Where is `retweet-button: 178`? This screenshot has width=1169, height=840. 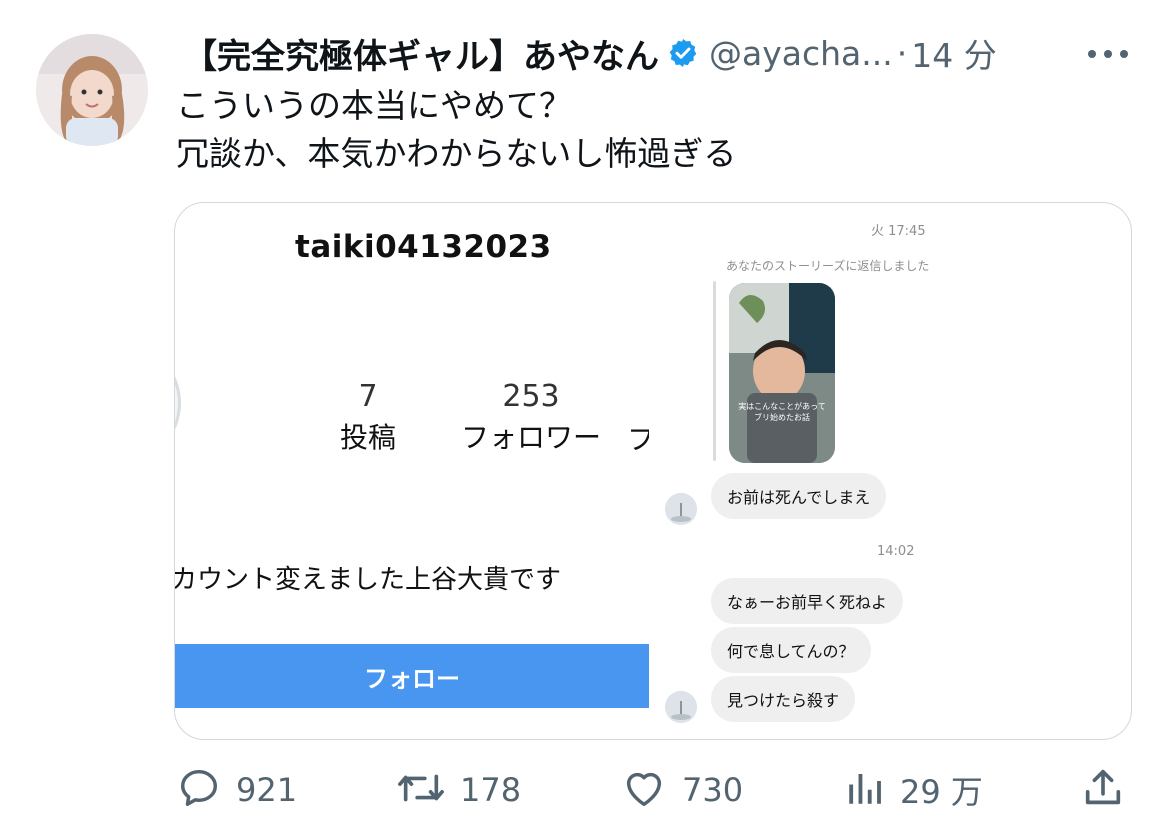
retweet-button: 178 is located at coordinates (458, 790).